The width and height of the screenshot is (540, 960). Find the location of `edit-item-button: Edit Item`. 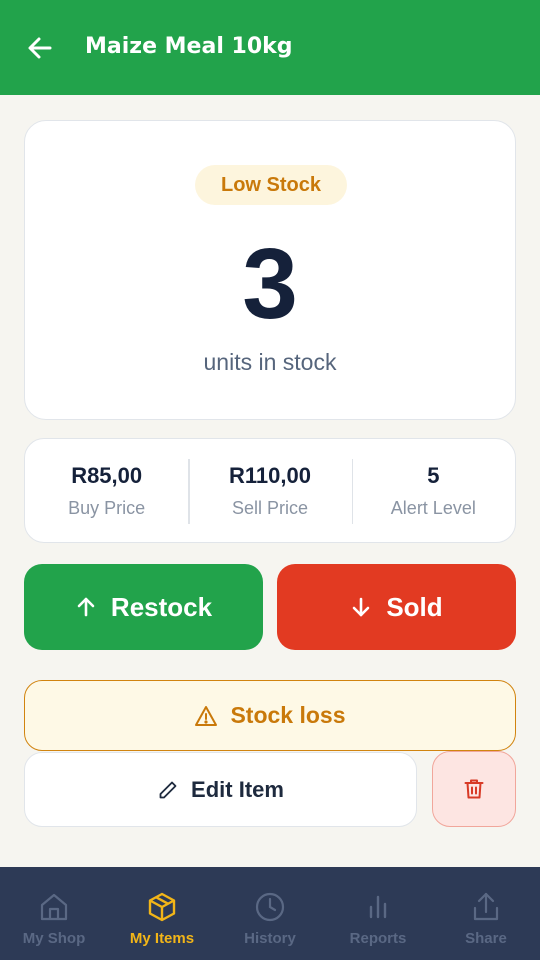

edit-item-button: Edit Item is located at coordinates (220, 789).